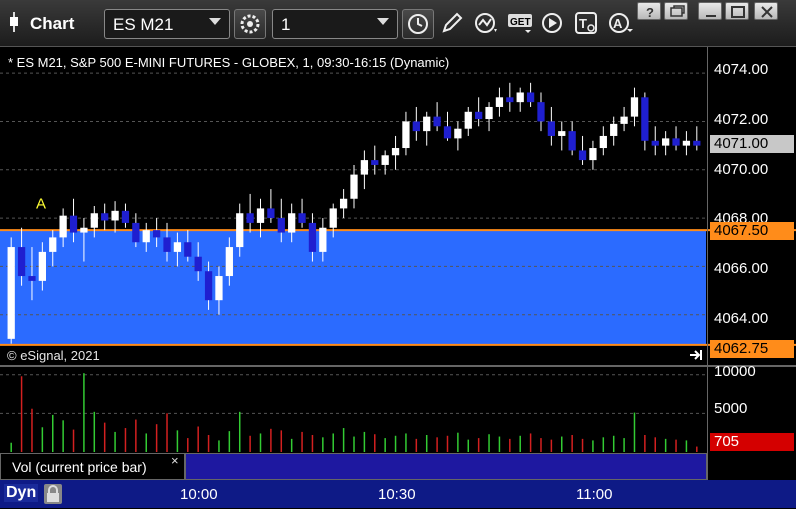 The height and width of the screenshot is (509, 796). What do you see at coordinates (143, 24) in the screenshot?
I see `symbol-value: ES M21` at bounding box center [143, 24].